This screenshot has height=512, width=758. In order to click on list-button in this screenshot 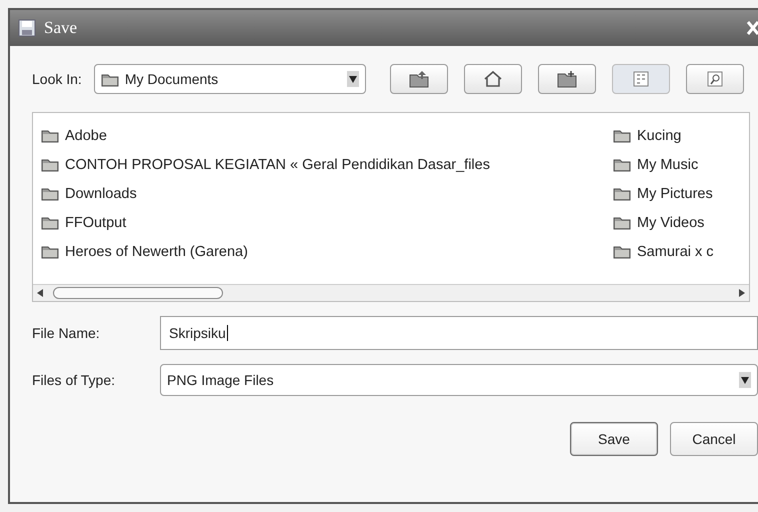, I will do `click(641, 79)`.